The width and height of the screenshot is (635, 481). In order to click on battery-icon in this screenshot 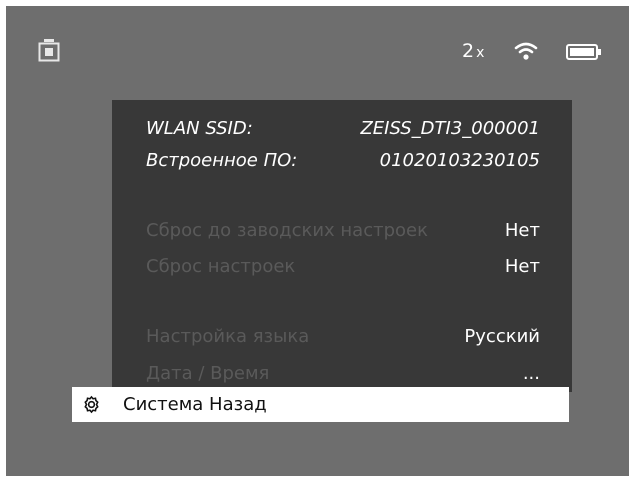, I will do `click(583, 52)`.